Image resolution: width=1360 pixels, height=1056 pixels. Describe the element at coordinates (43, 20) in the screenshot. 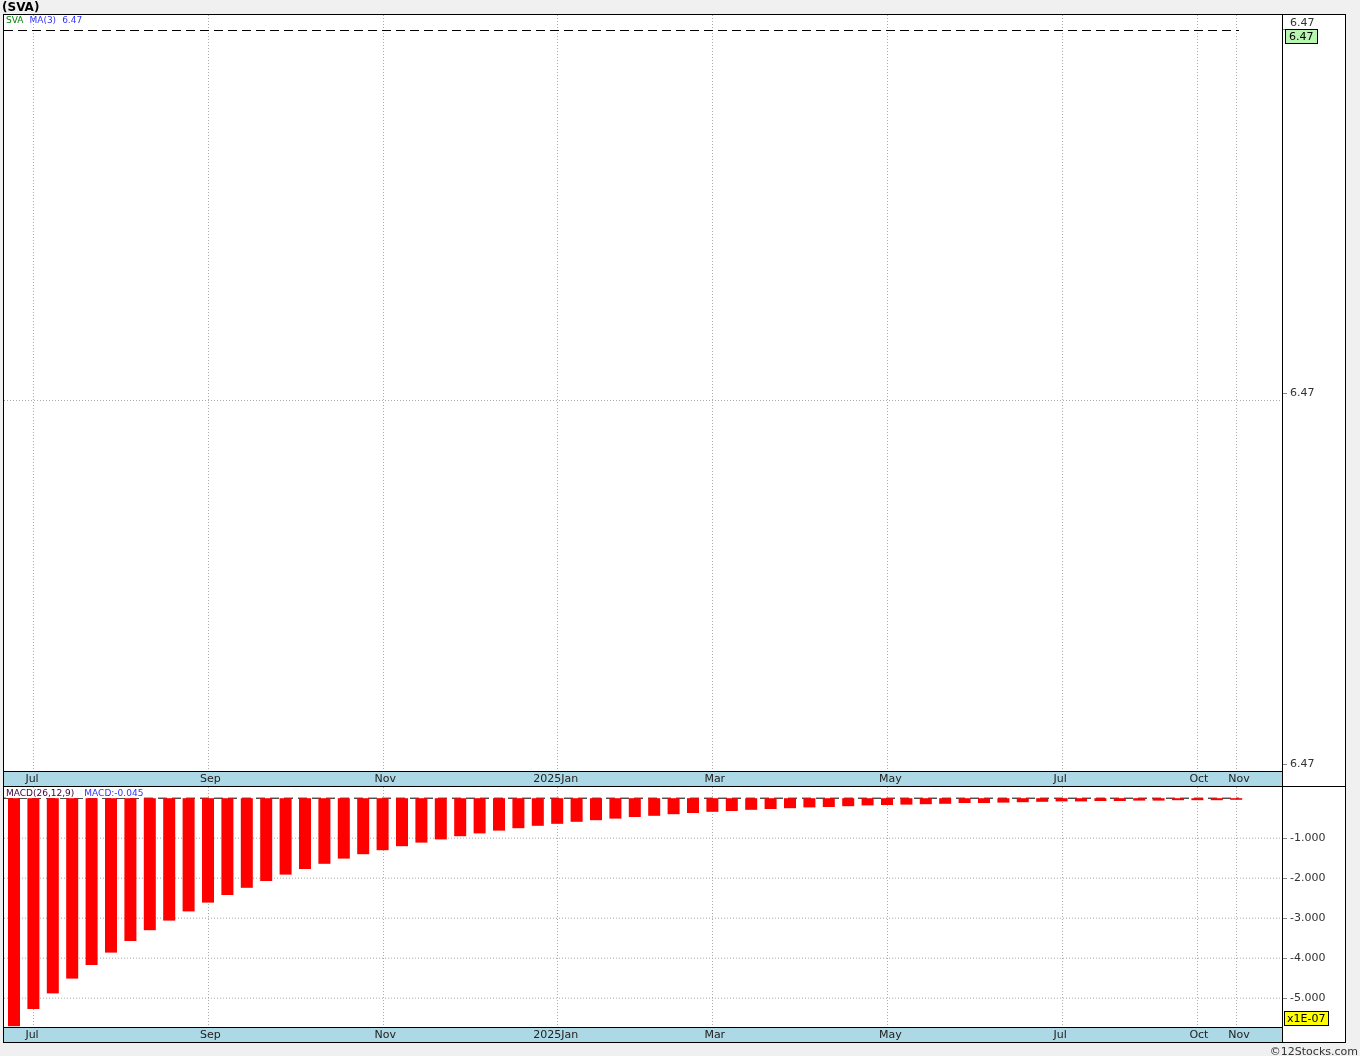

I see `legend-label: MA(3)` at that location.